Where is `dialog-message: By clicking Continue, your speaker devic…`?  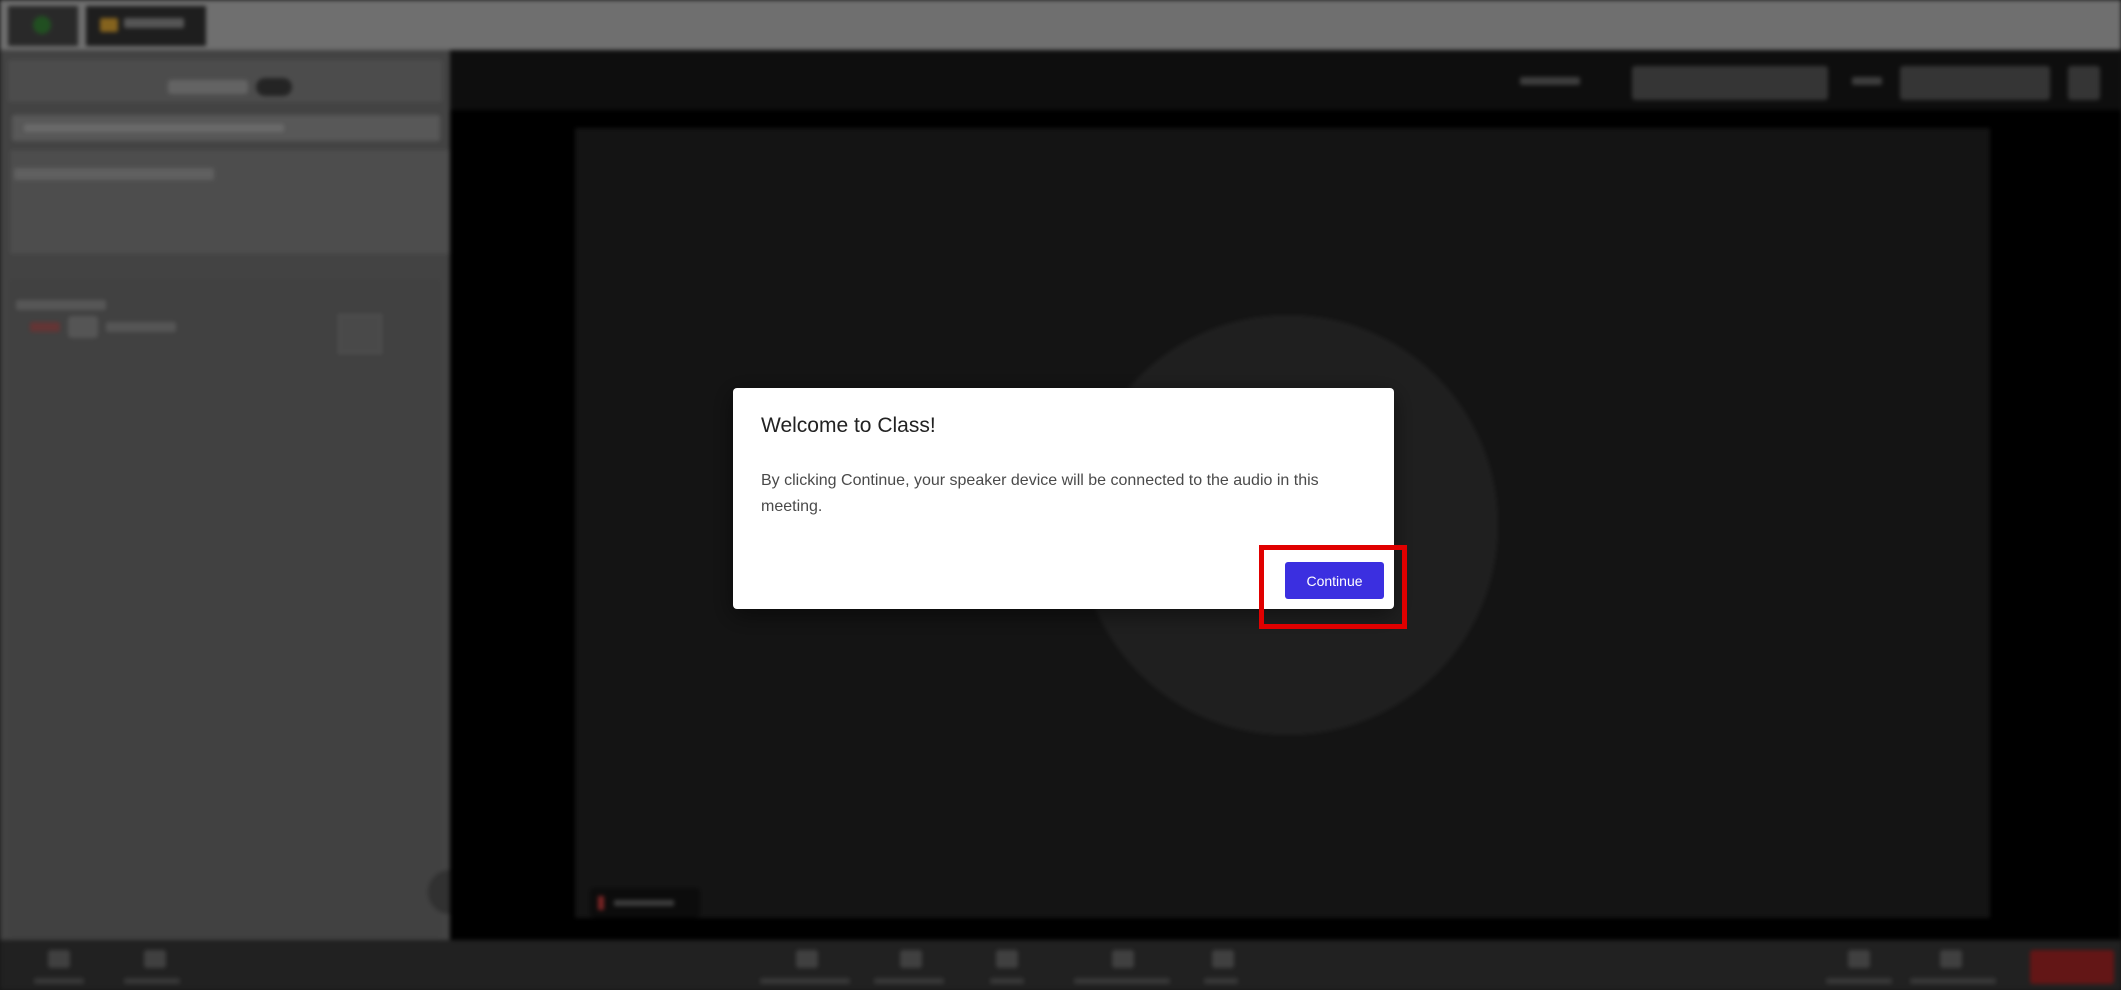
dialog-message: By clicking Continue, your speaker devic… is located at coordinates (1040, 493).